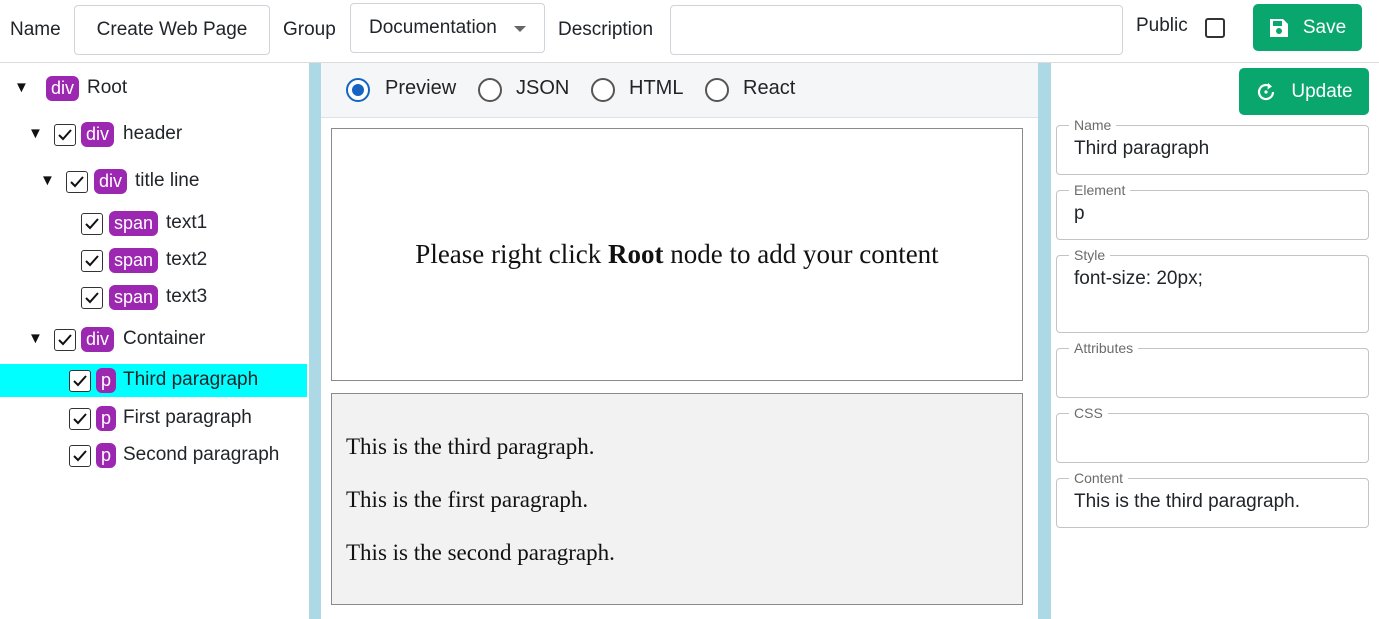 The width and height of the screenshot is (1379, 619). Describe the element at coordinates (187, 259) in the screenshot. I see `tree-node-label: text2` at that location.